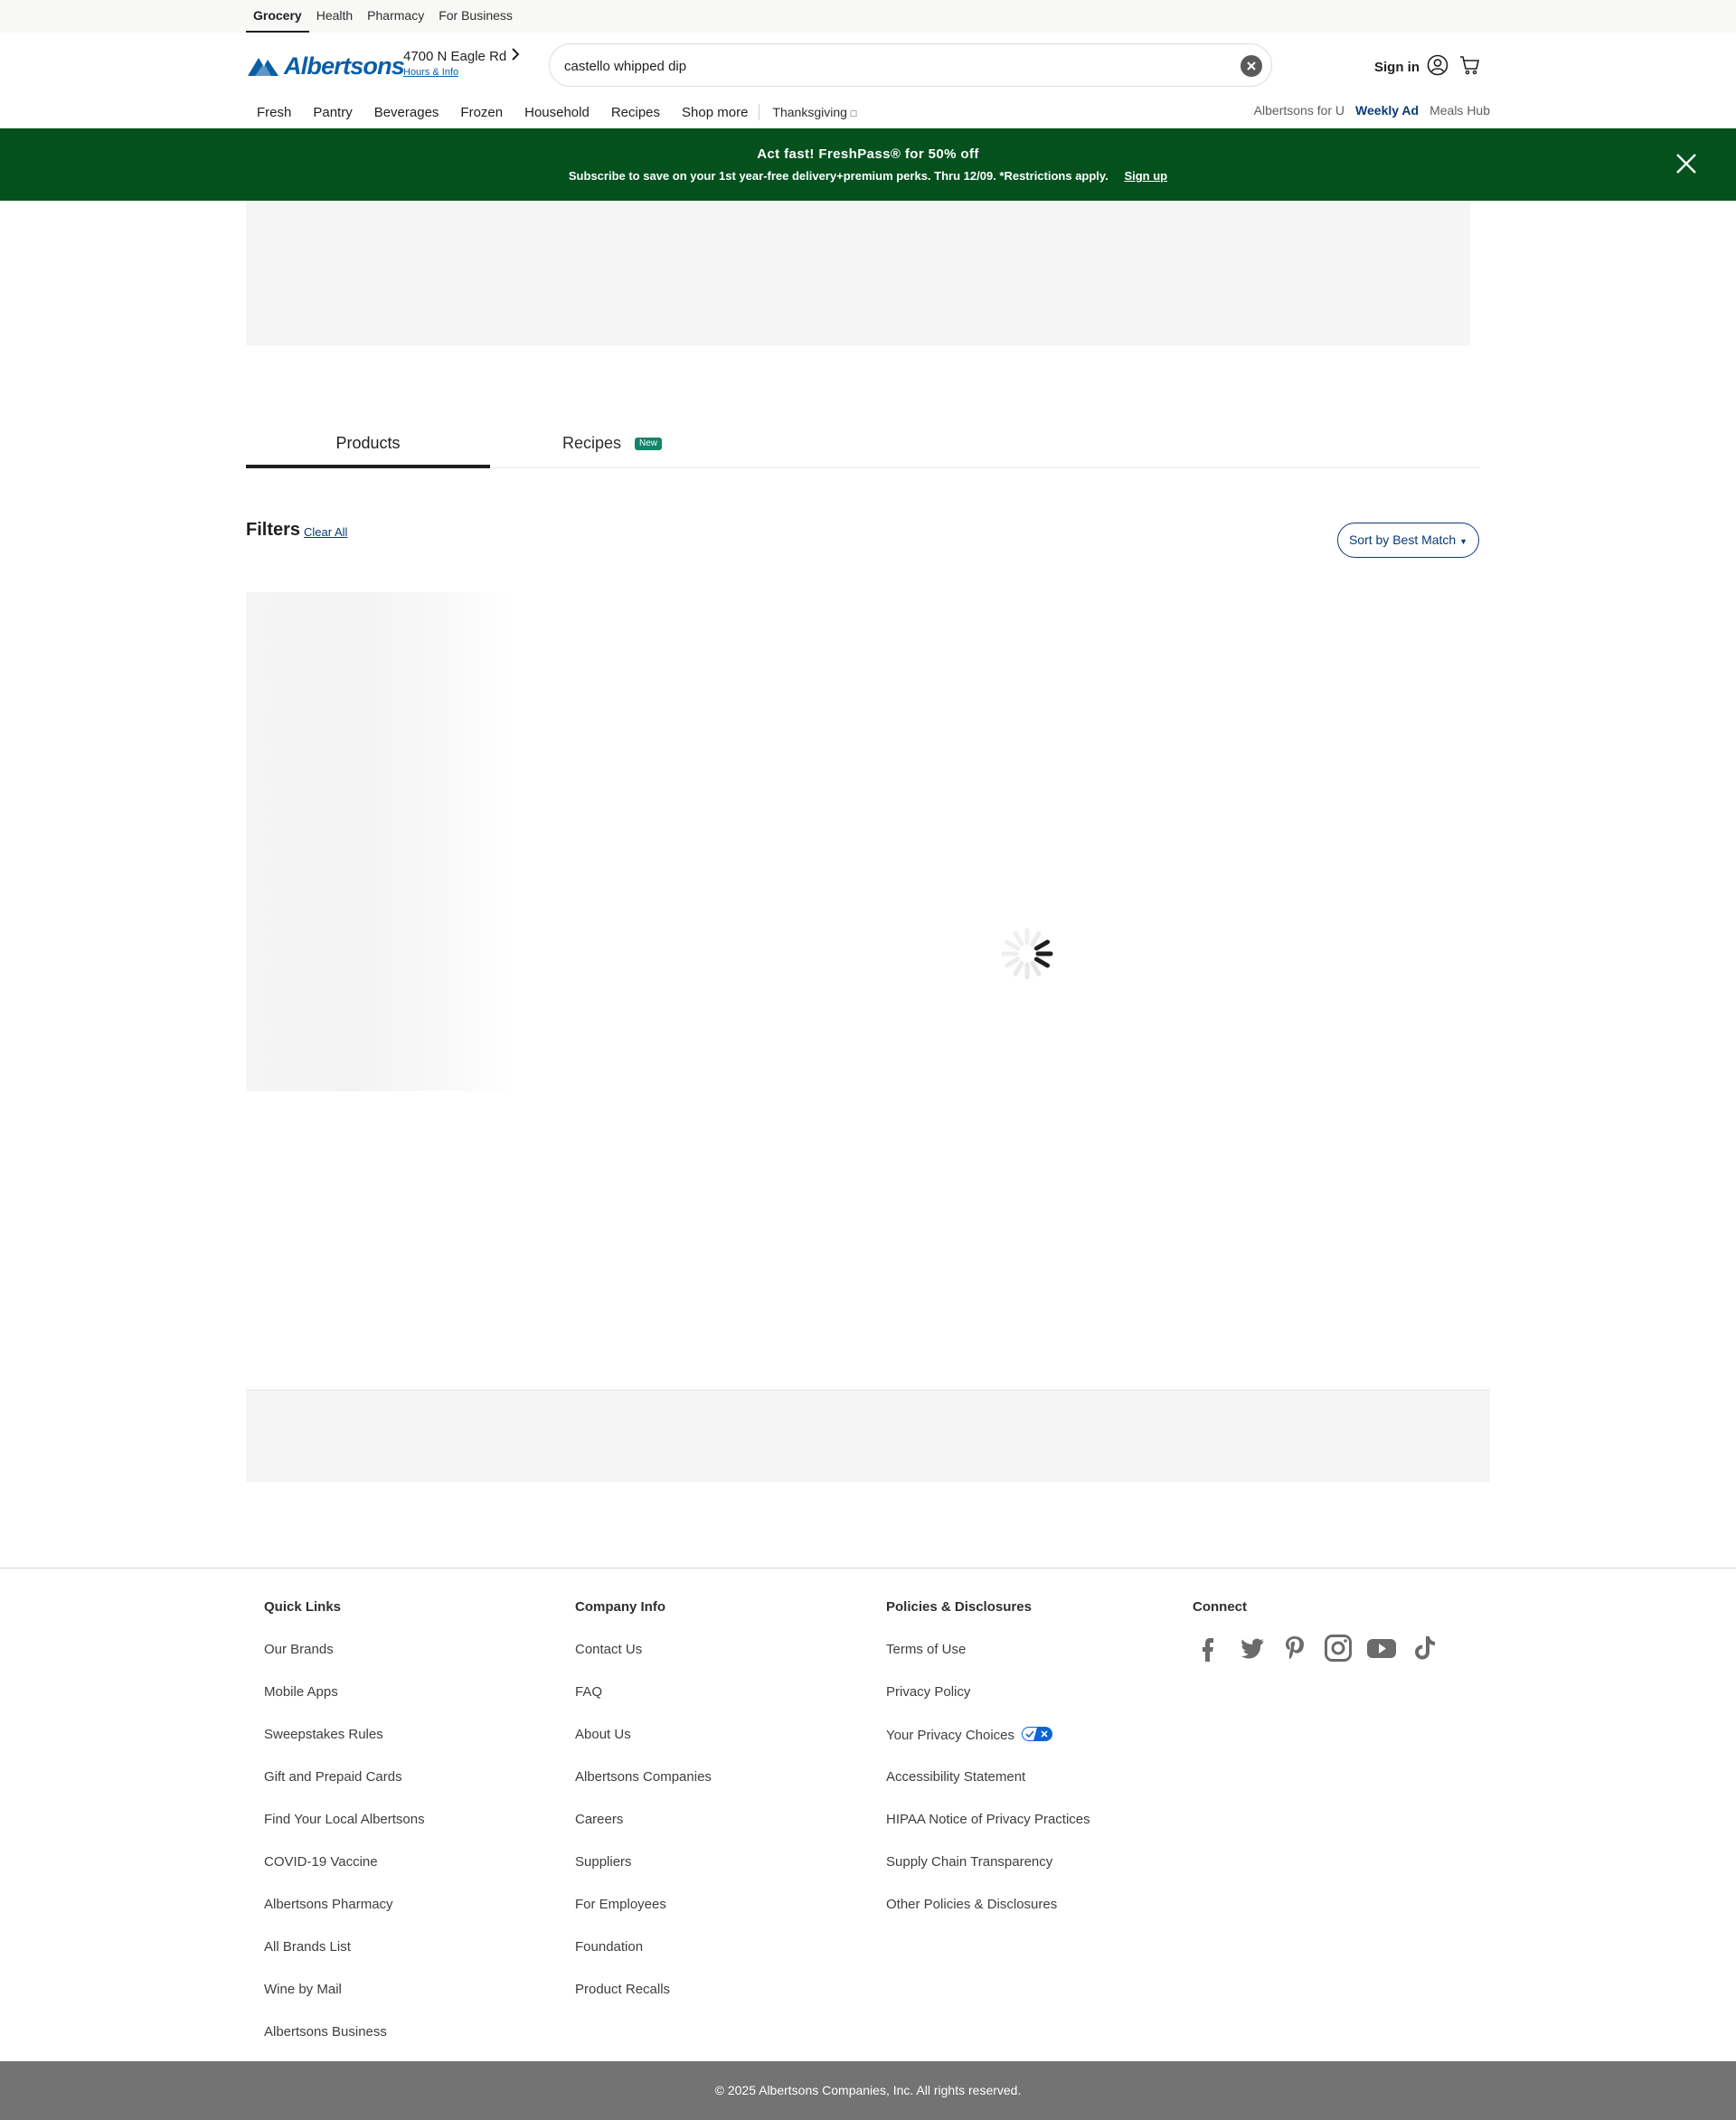  What do you see at coordinates (1382, 1648) in the screenshot?
I see `youtube-icon` at bounding box center [1382, 1648].